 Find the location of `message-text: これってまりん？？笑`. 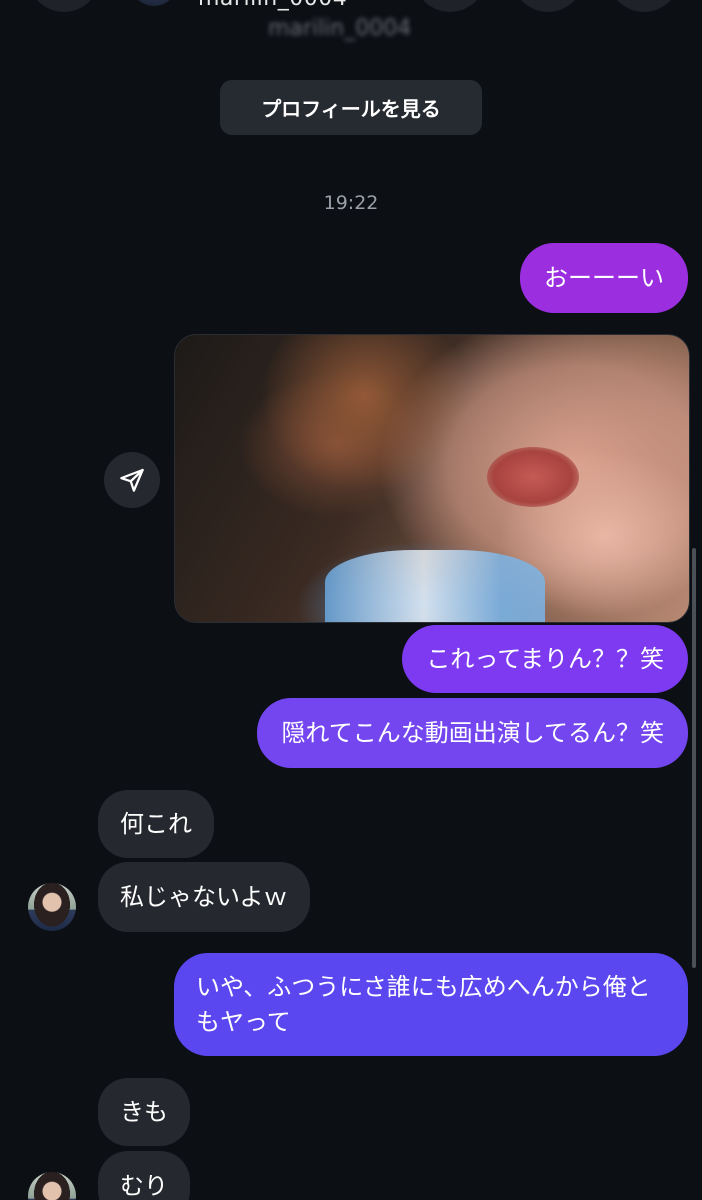

message-text: これってまりん？？笑 is located at coordinates (545, 658).